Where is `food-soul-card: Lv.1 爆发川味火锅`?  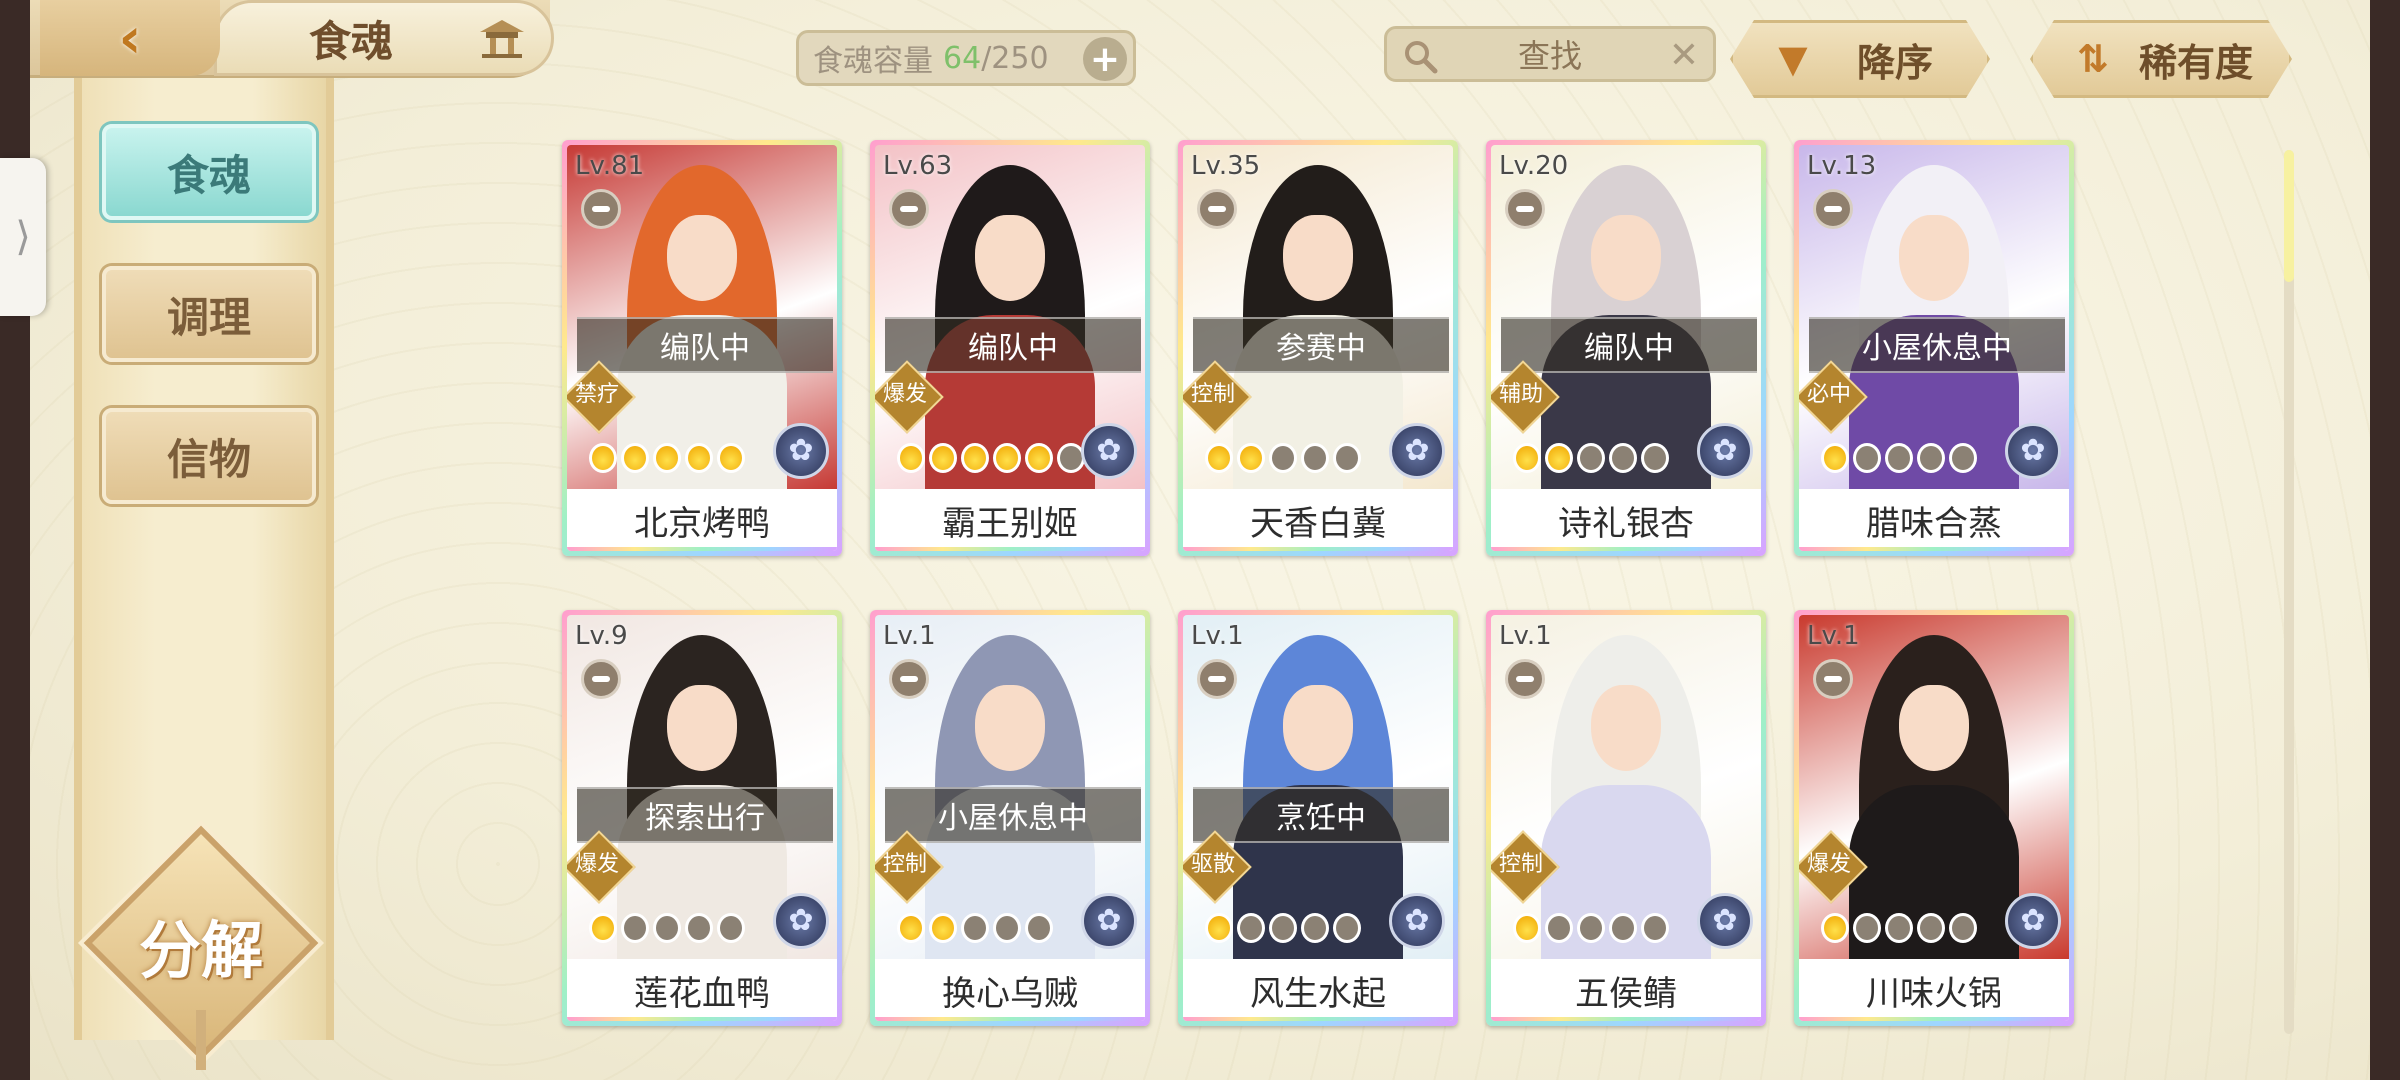 food-soul-card: Lv.1 爆发川味火锅 is located at coordinates (1934, 818).